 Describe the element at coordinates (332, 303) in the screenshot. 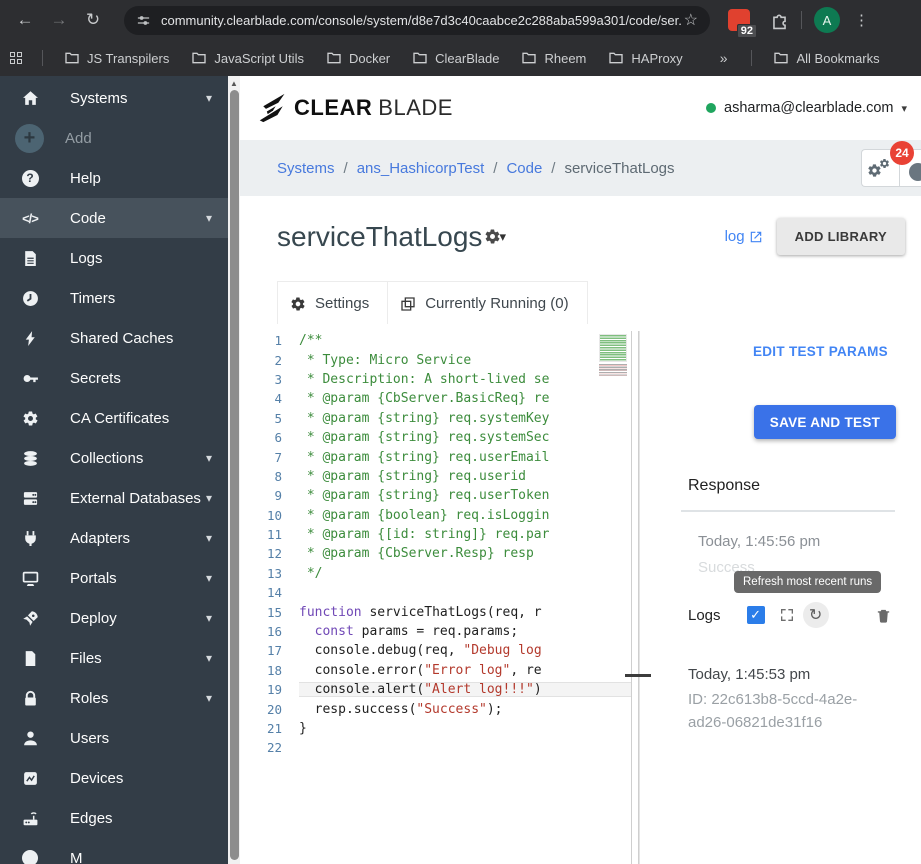

I see `tab-settings: Settings` at that location.